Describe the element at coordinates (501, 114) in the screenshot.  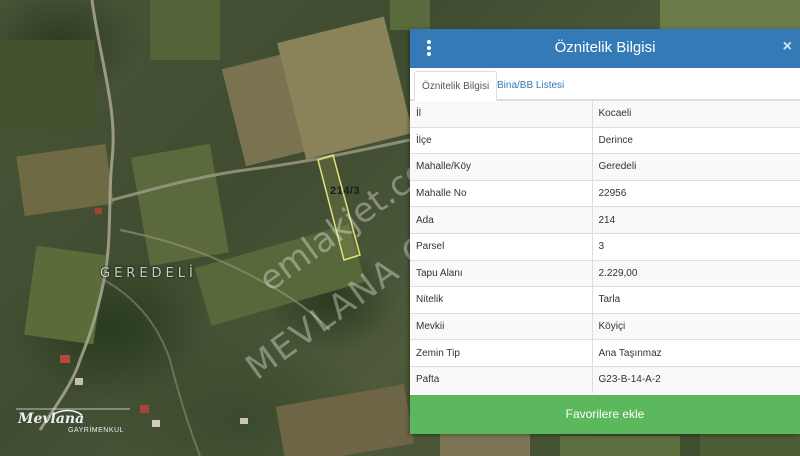
I see `attribute-key: İl` at that location.